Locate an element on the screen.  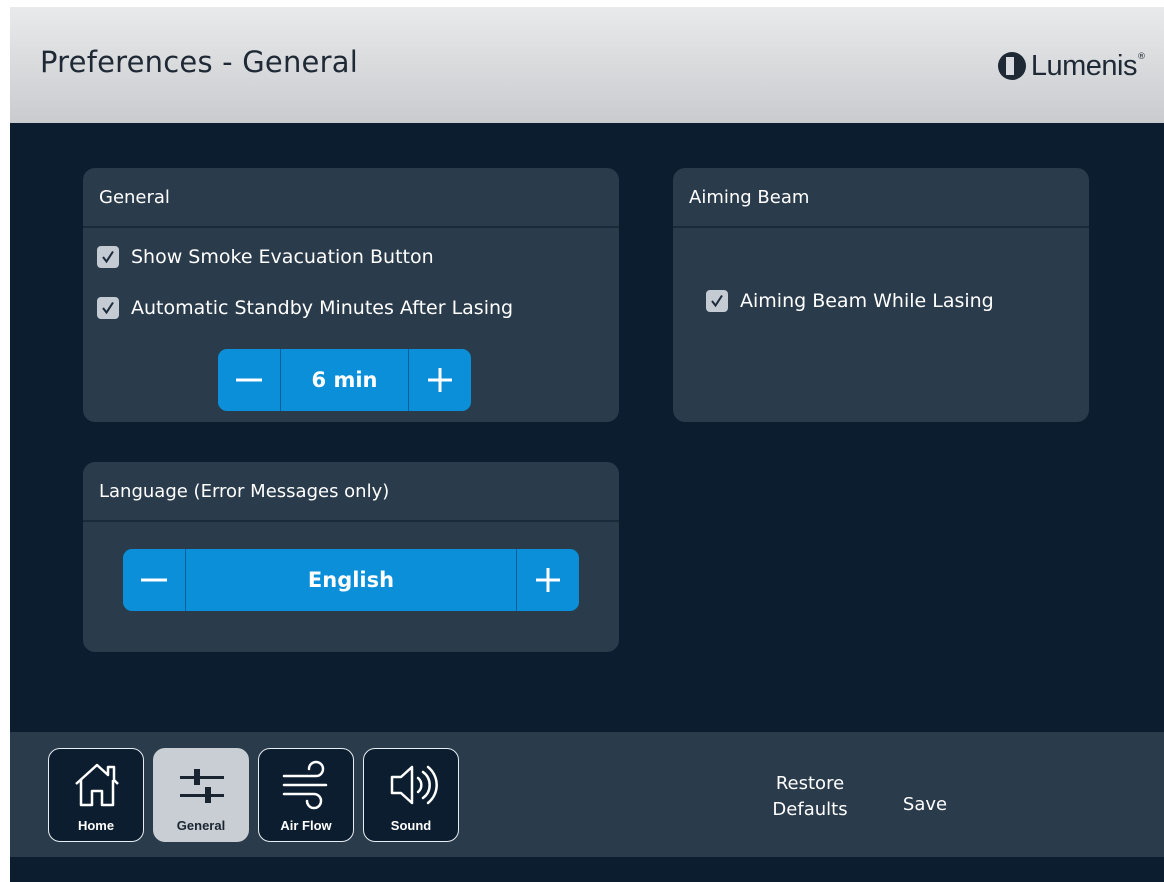
standby-minutes-value: 6 min is located at coordinates (344, 380).